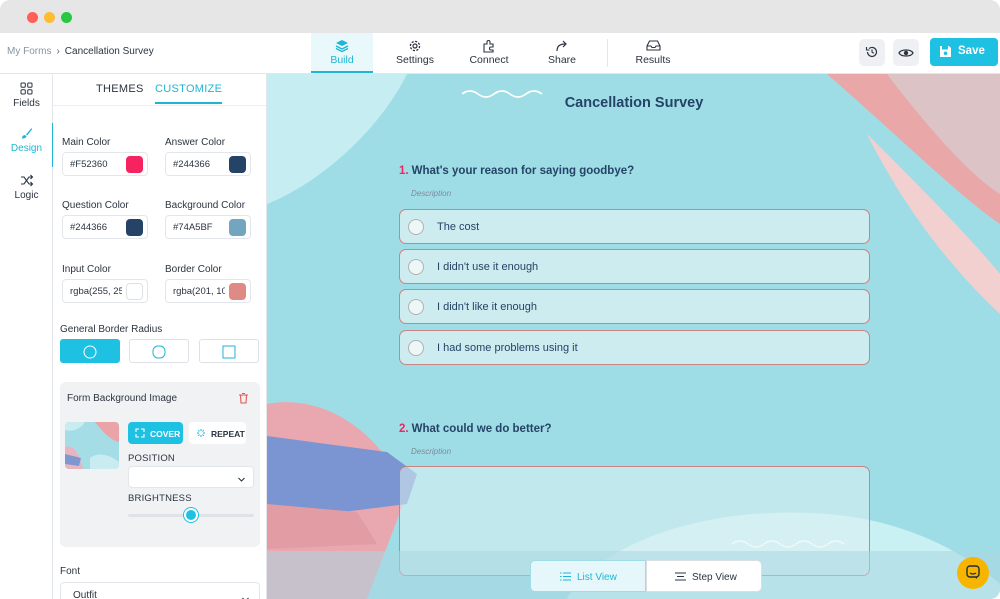  What do you see at coordinates (704, 576) in the screenshot?
I see `step-view-button: Step View` at bounding box center [704, 576].